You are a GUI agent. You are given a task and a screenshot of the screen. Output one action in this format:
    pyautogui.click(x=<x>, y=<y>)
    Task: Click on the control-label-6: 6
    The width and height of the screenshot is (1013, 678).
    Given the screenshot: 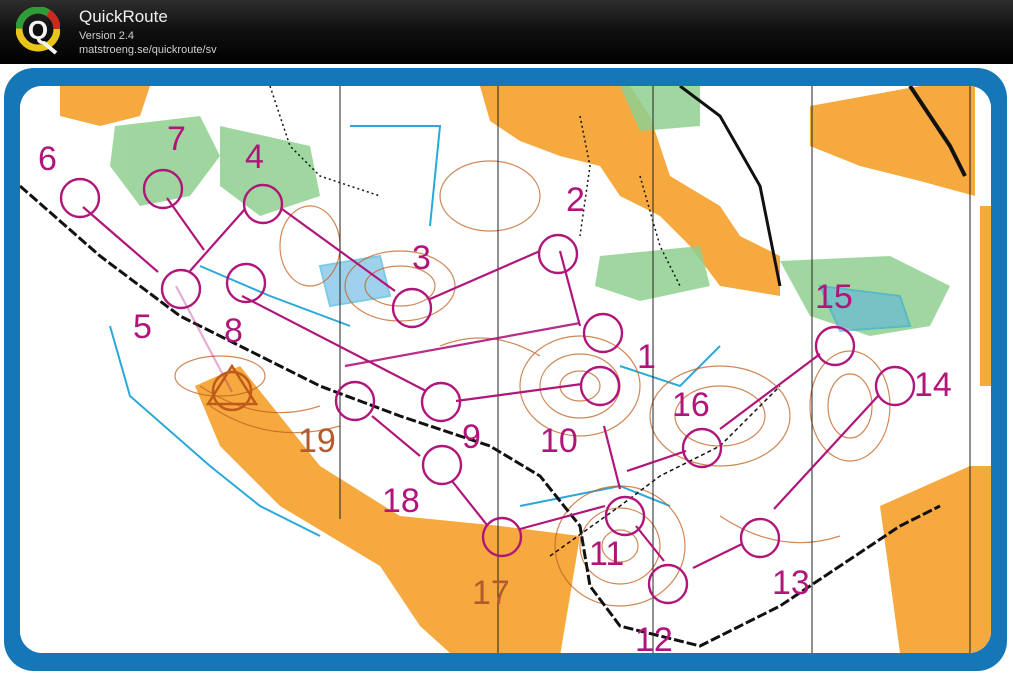 What is the action you would take?
    pyautogui.click(x=47, y=159)
    